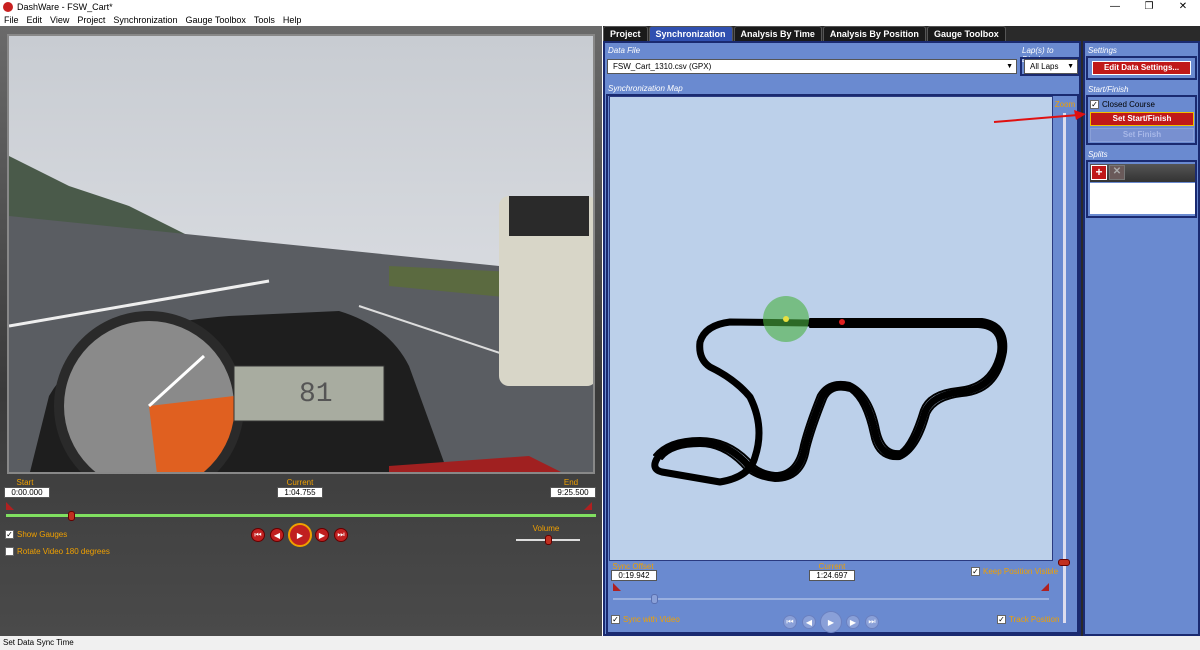 The width and height of the screenshot is (1200, 650). I want to click on checkbox-icon, so click(9, 551).